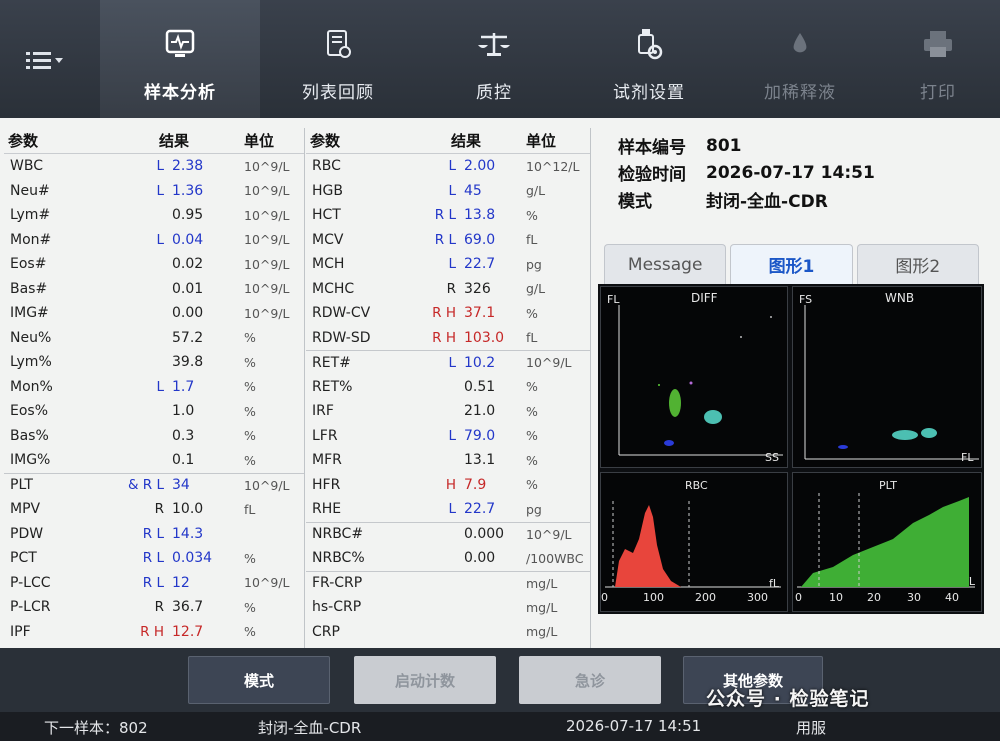  I want to click on param-name: RDW-SD, so click(341, 337).